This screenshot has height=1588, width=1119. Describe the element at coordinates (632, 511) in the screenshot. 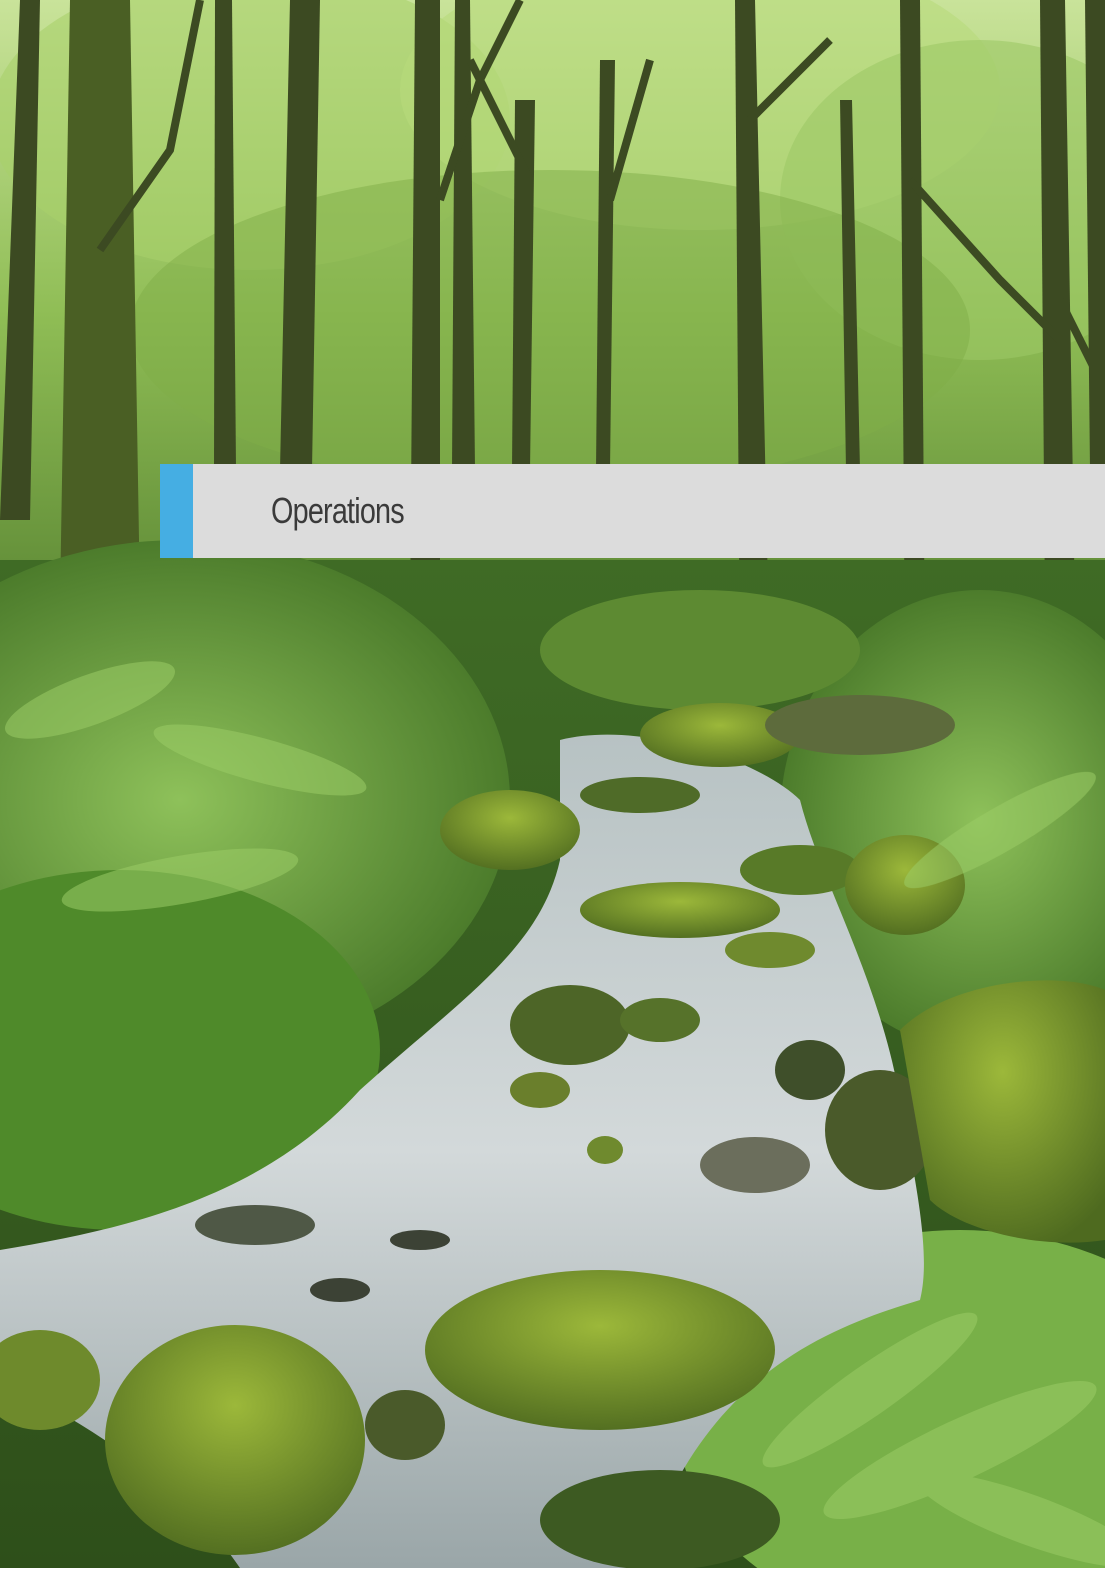

I see `section-banner: Operations` at that location.